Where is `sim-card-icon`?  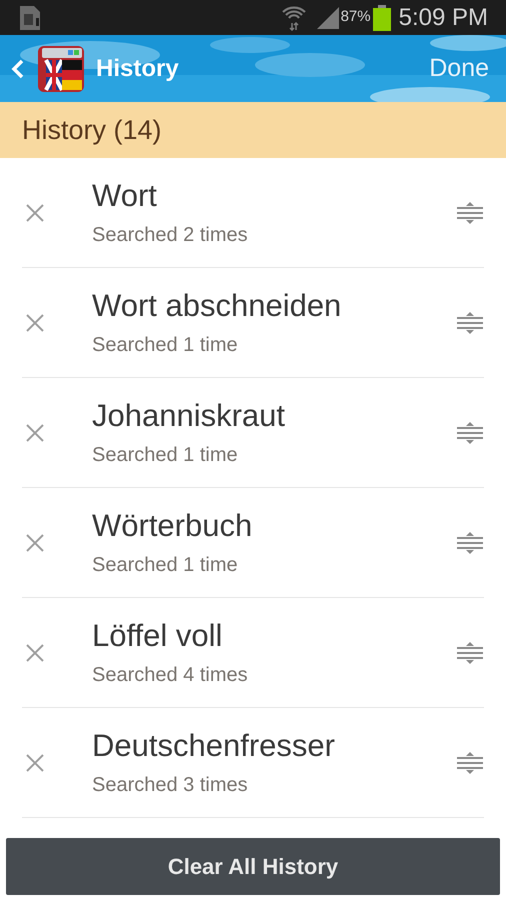
sim-card-icon is located at coordinates (30, 18).